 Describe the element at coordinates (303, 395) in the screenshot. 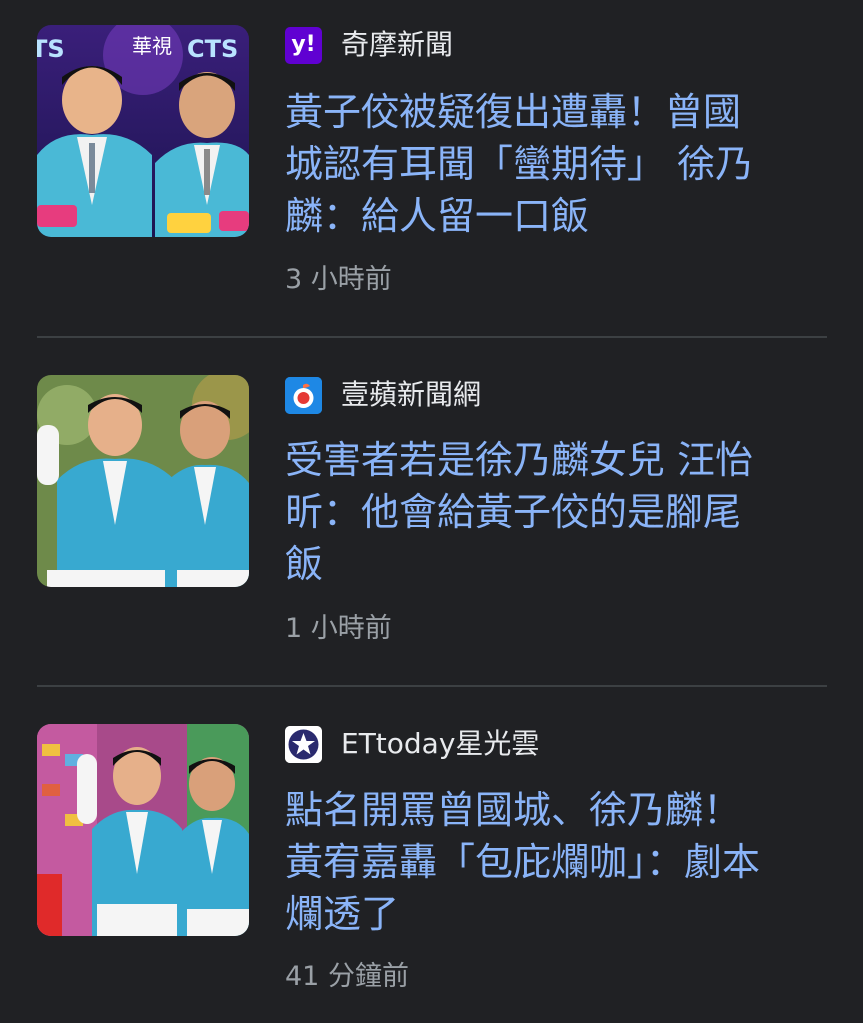

I see `nextapple-logo-icon` at that location.